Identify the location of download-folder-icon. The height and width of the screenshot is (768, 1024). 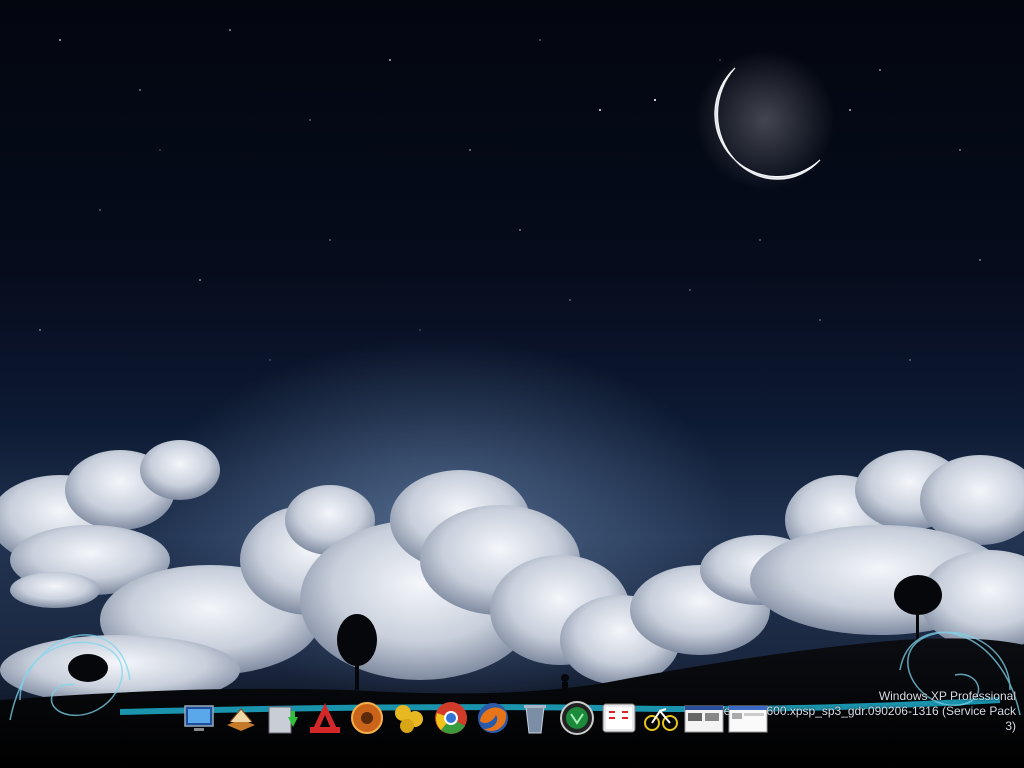
(283, 718).